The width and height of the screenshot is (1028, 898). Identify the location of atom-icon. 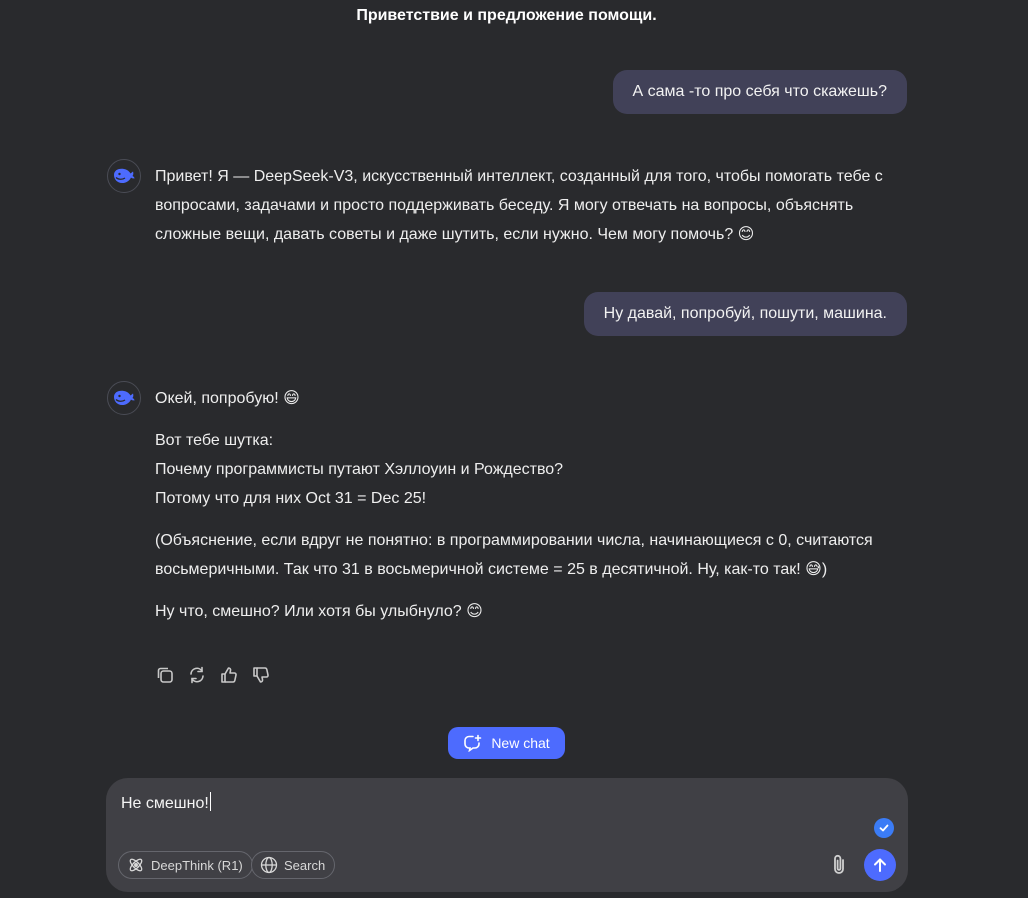
(136, 865).